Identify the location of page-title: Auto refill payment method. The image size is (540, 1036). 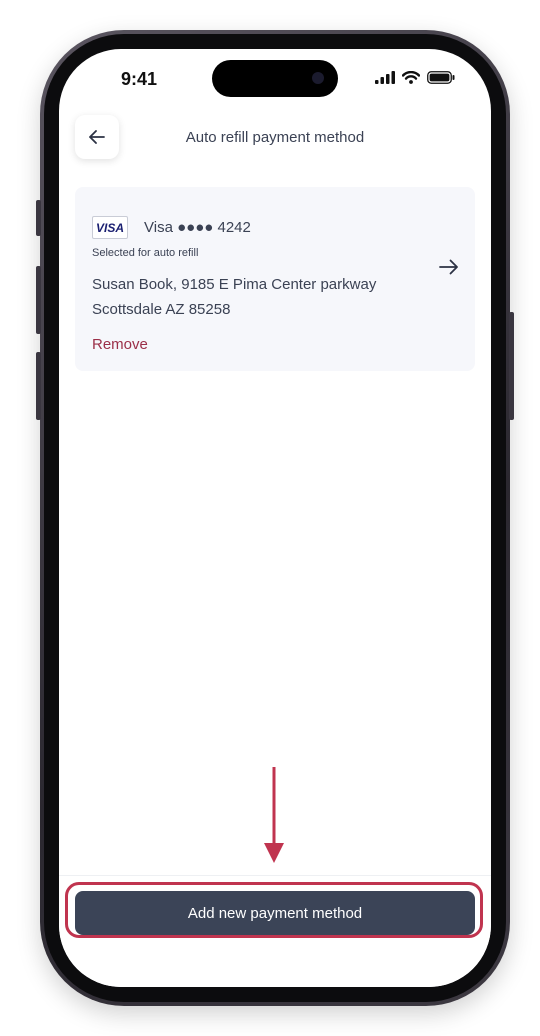
(275, 137).